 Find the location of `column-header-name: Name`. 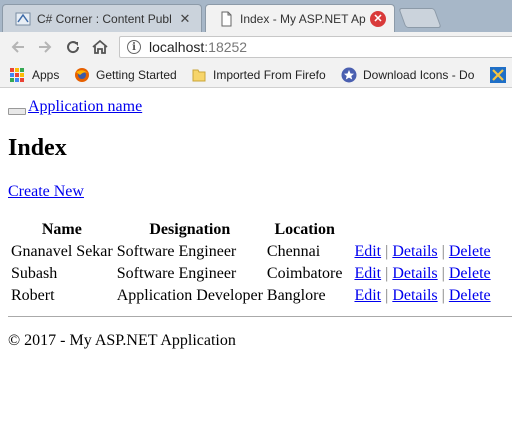

column-header-name: Name is located at coordinates (61, 229).